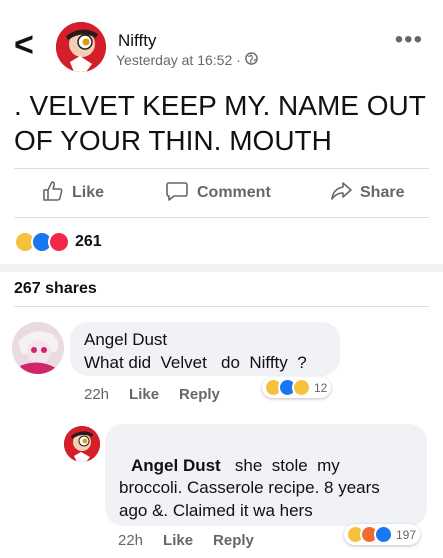 The image size is (443, 558). I want to click on love-reaction-icon, so click(59, 242).